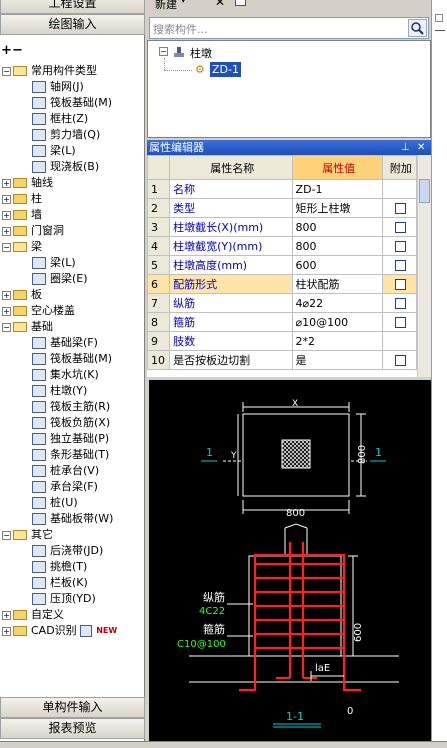 This screenshot has width=447, height=748. Describe the element at coordinates (337, 303) in the screenshot. I see `property-value: 4⌀22` at that location.